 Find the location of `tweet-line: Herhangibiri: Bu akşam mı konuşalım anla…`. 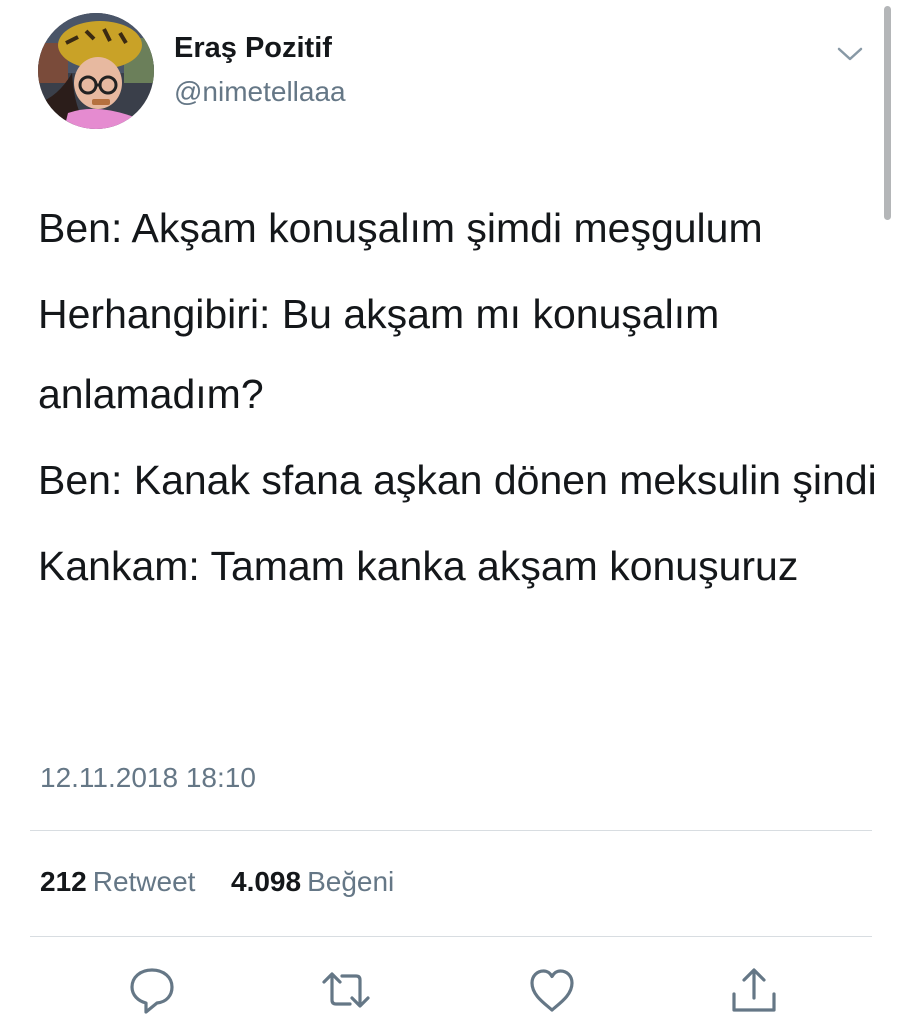

tweet-line: Herhangibiri: Bu akşam mı konuşalım anla… is located at coordinates (379, 354).